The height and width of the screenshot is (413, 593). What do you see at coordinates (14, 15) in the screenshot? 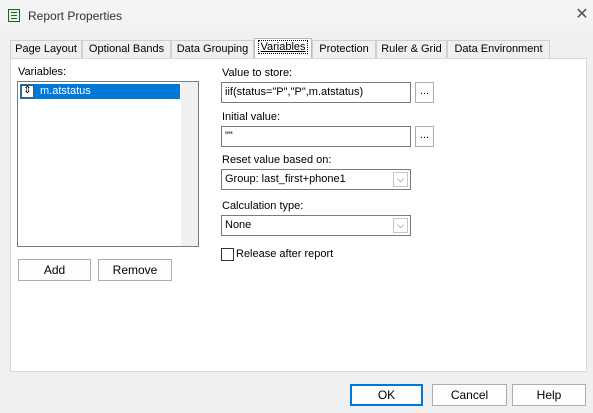
I see `report-app-icon` at bounding box center [14, 15].